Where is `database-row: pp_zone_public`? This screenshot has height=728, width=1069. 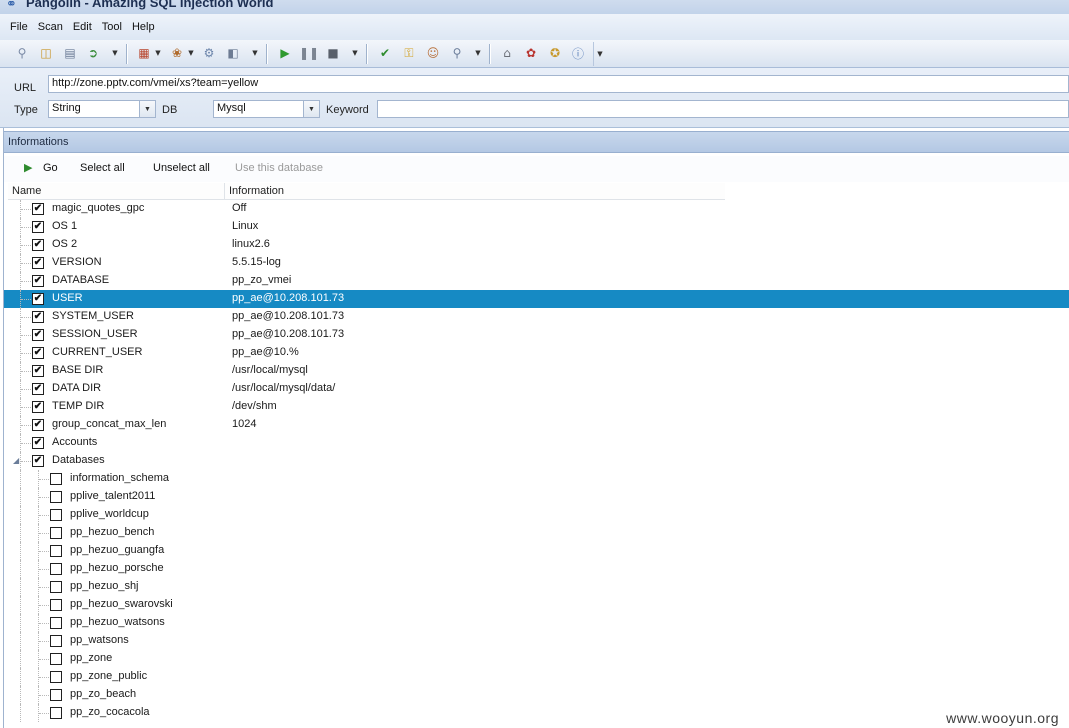 database-row: pp_zone_public is located at coordinates (536, 677).